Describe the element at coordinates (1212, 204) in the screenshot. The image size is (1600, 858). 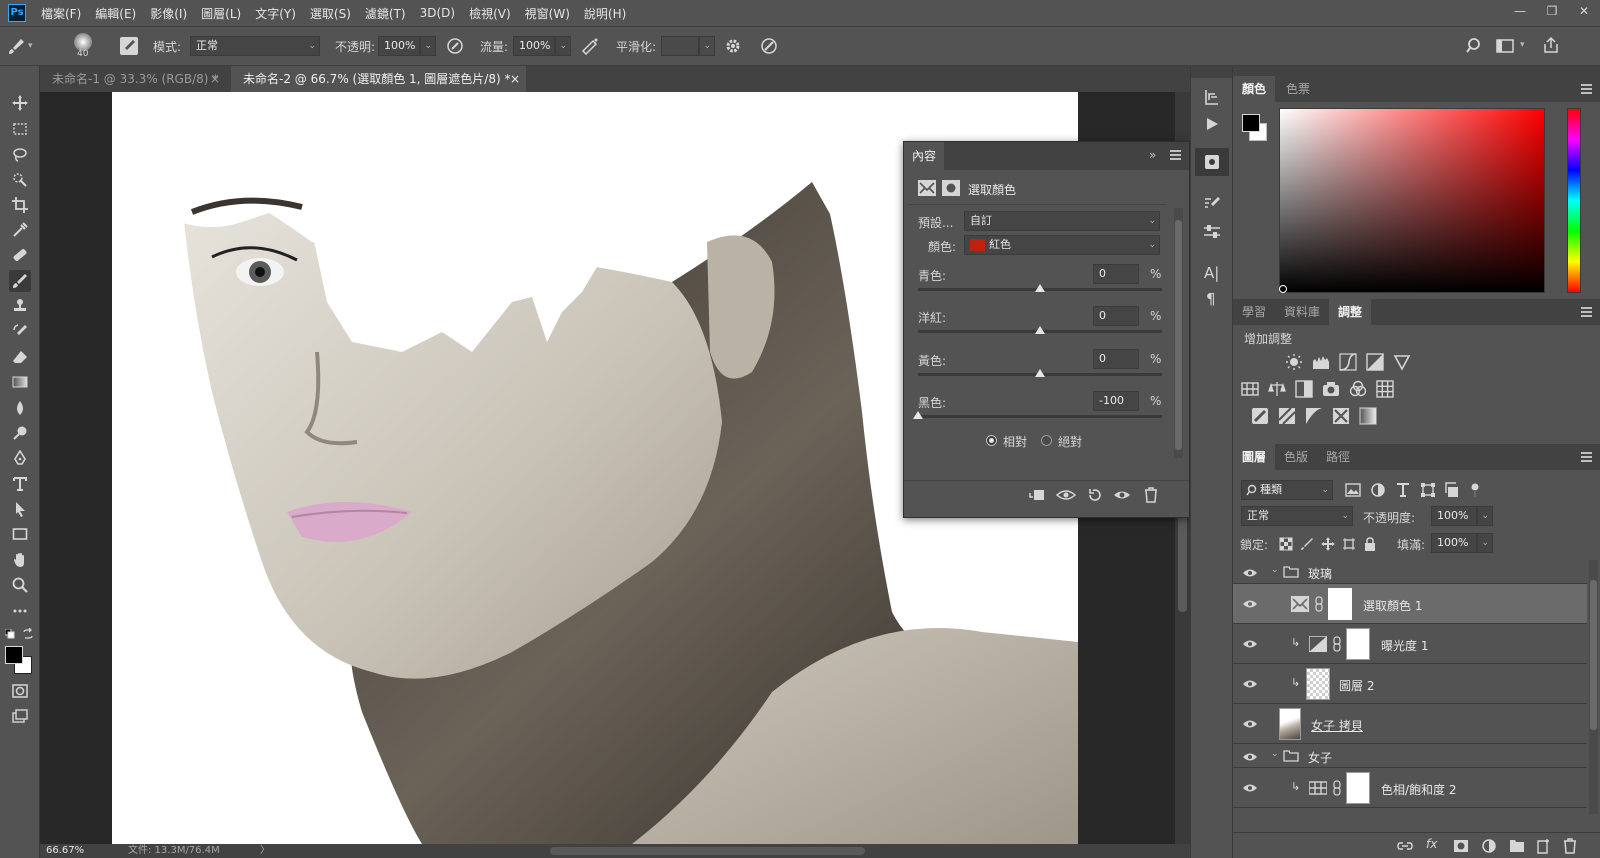
I see `brush-settings-strip-icon` at that location.